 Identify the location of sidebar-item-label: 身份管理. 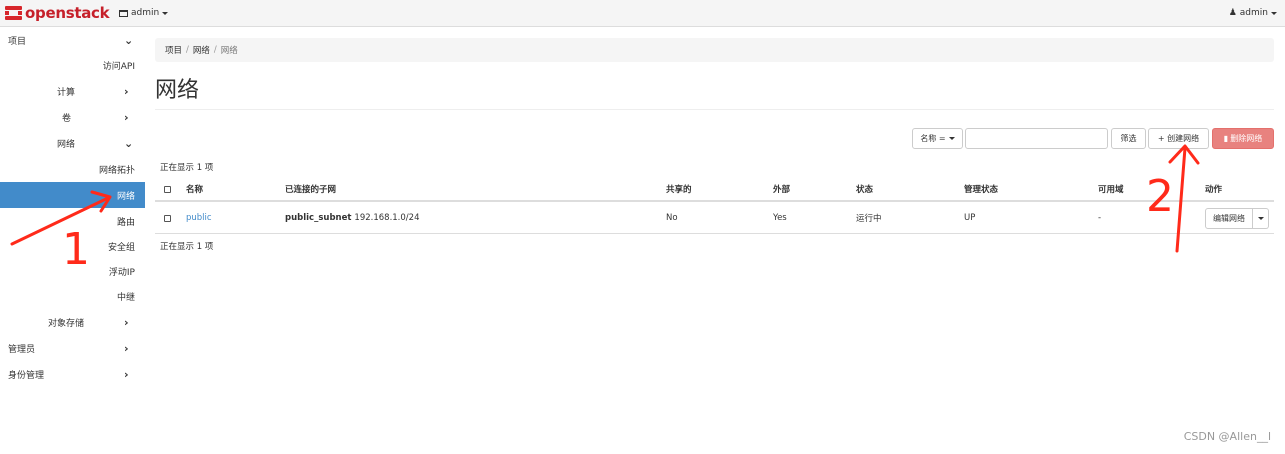
(26, 375).